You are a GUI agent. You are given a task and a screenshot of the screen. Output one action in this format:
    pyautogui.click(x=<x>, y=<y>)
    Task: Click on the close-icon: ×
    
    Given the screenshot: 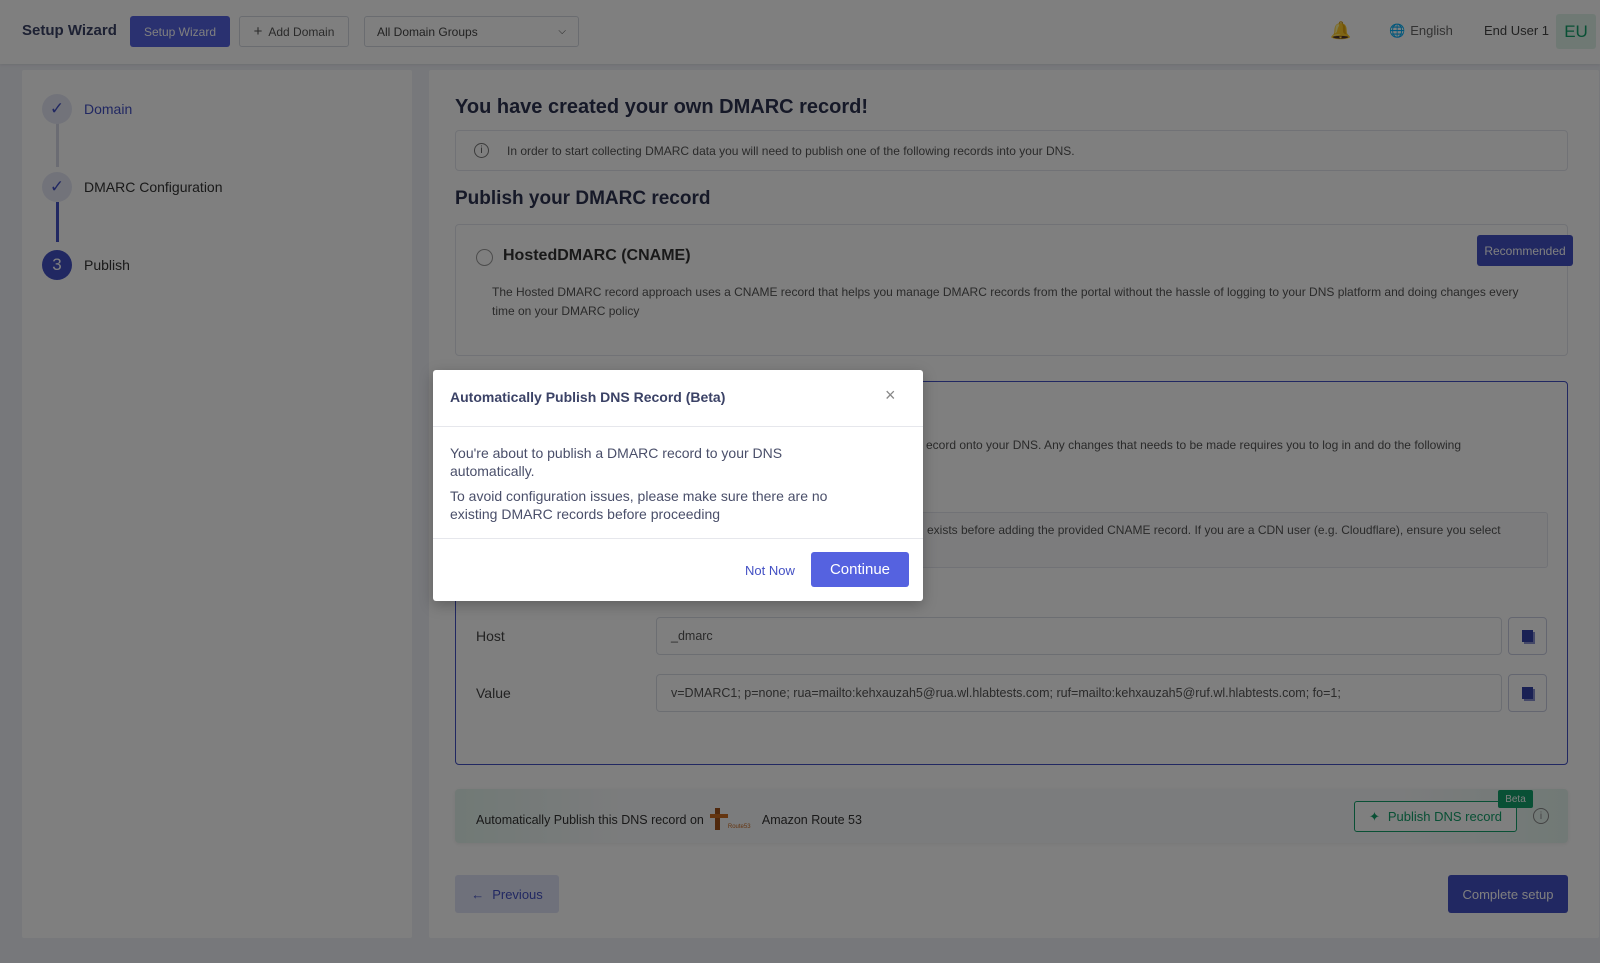 What is the action you would take?
    pyautogui.click(x=890, y=395)
    